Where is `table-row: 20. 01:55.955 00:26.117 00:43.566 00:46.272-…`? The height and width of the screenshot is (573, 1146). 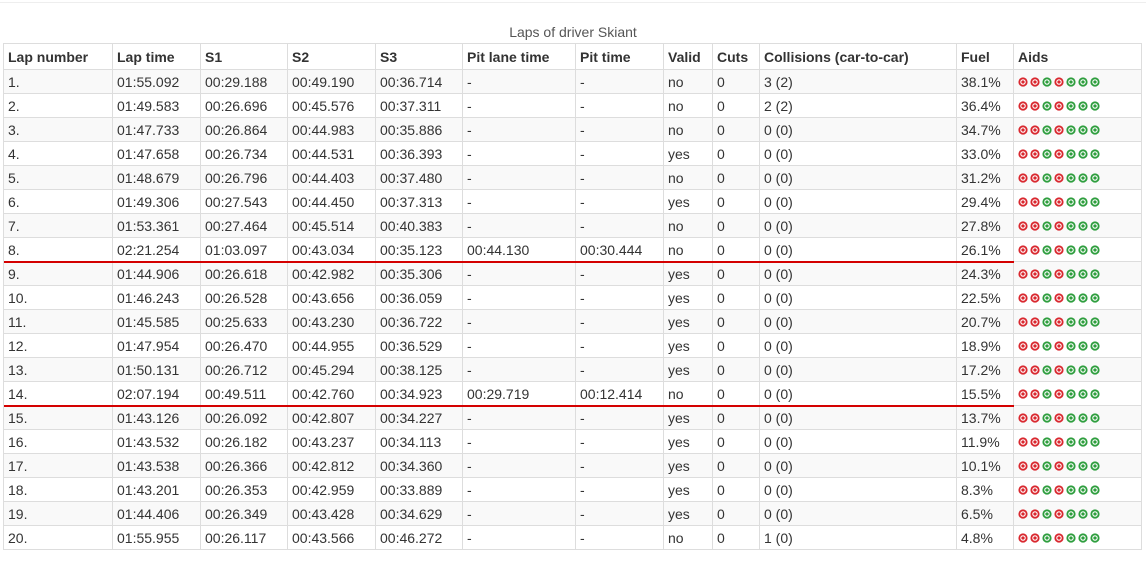 table-row: 20. 01:55.955 00:26.117 00:43.566 00:46.272-… is located at coordinates (572, 537).